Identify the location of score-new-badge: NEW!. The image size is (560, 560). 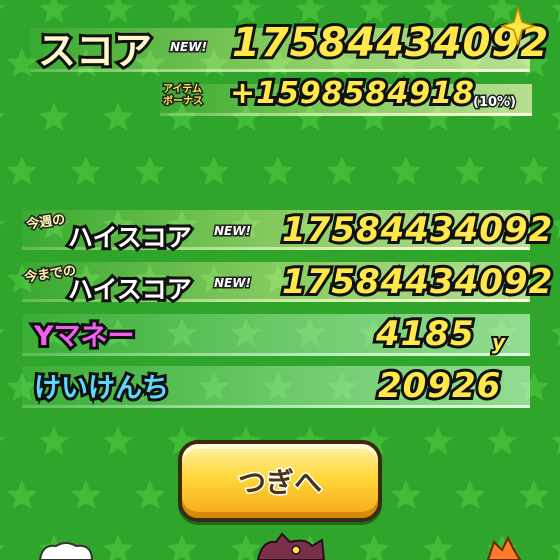
(189, 47).